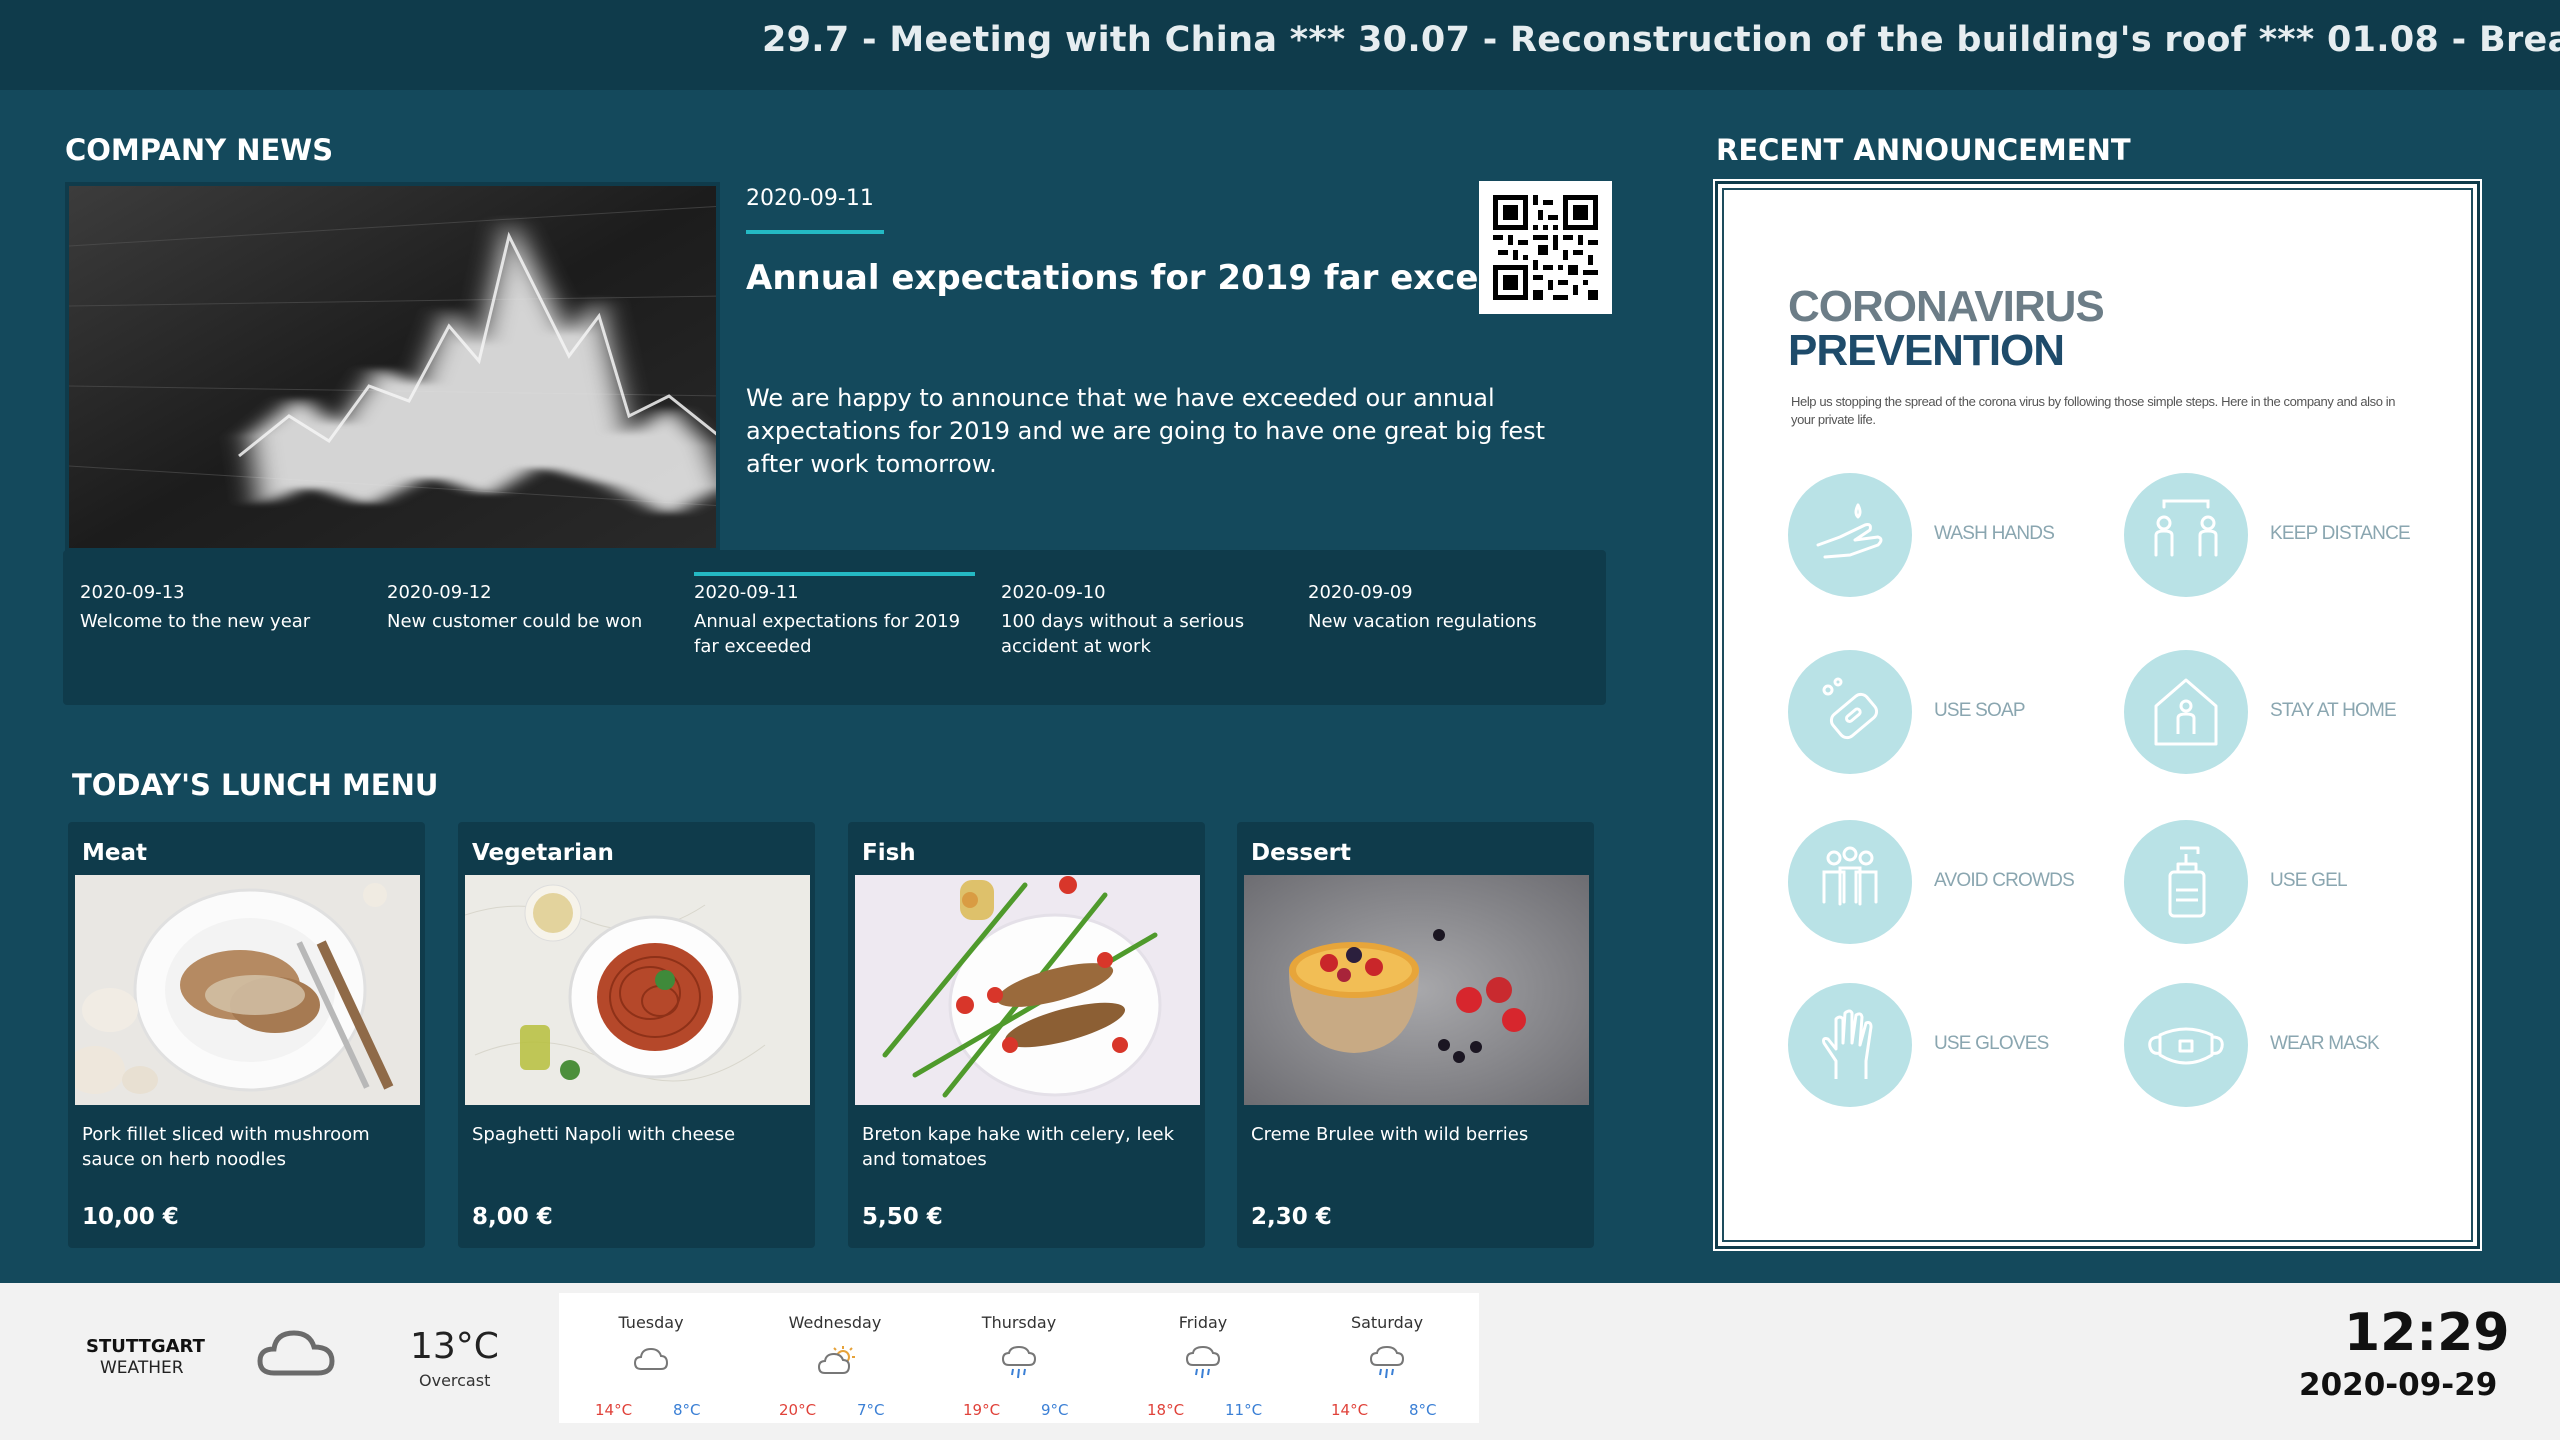  I want to click on forecast-day-name: Wednesday, so click(835, 1322).